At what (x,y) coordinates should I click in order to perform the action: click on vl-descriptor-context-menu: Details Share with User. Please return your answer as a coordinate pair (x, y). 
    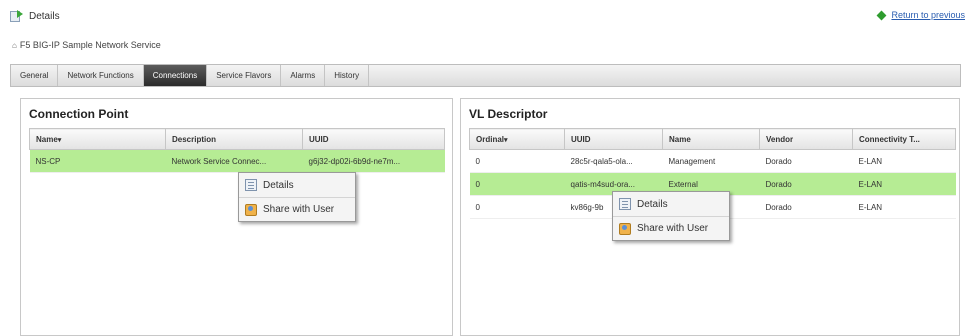
    Looking at the image, I should click on (671, 216).